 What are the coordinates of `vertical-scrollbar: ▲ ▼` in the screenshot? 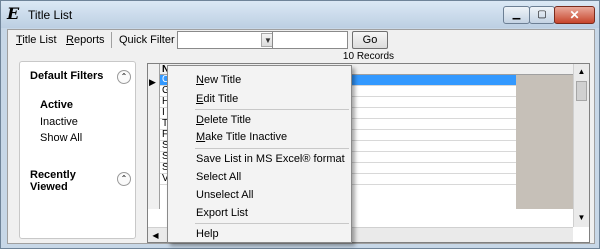 It's located at (581, 145).